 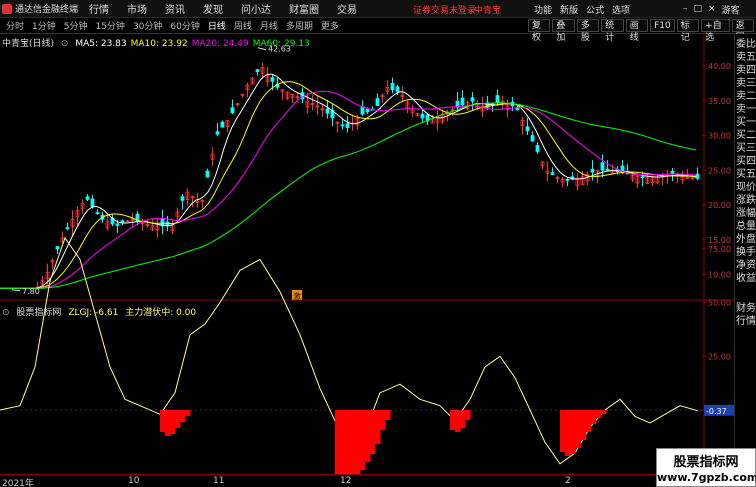 I want to click on side-quote-label-10: 买五, so click(x=745, y=174).